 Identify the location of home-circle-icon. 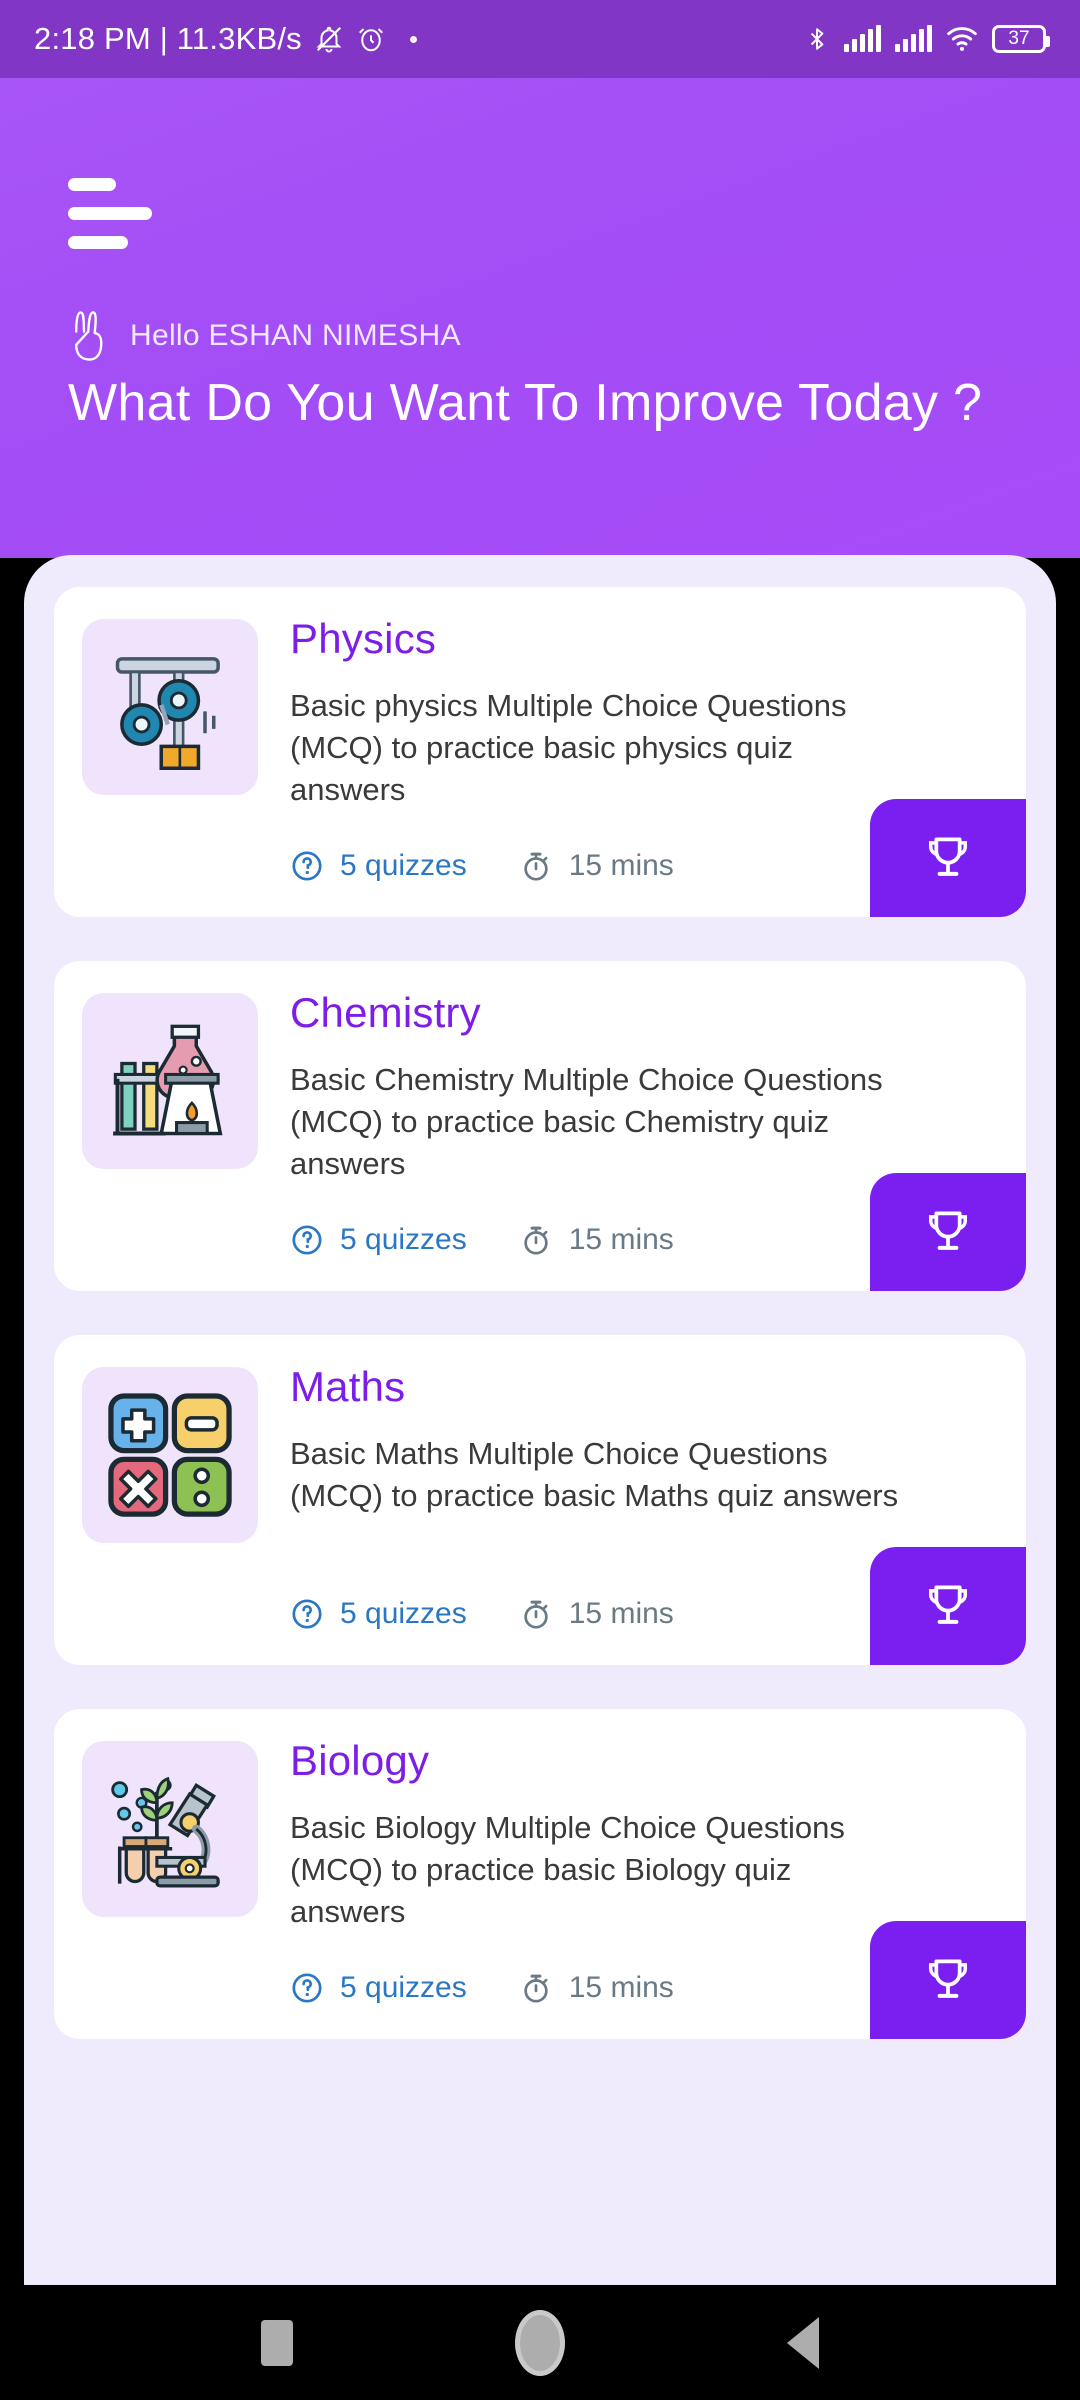
(540, 2342).